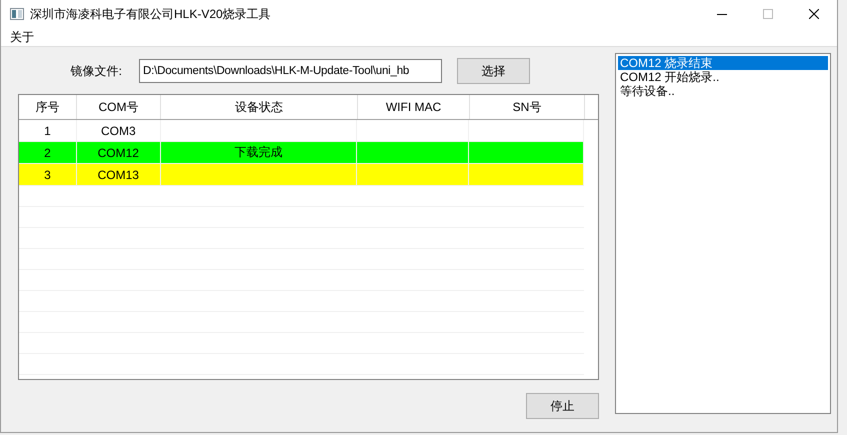  I want to click on close-icon, so click(814, 14).